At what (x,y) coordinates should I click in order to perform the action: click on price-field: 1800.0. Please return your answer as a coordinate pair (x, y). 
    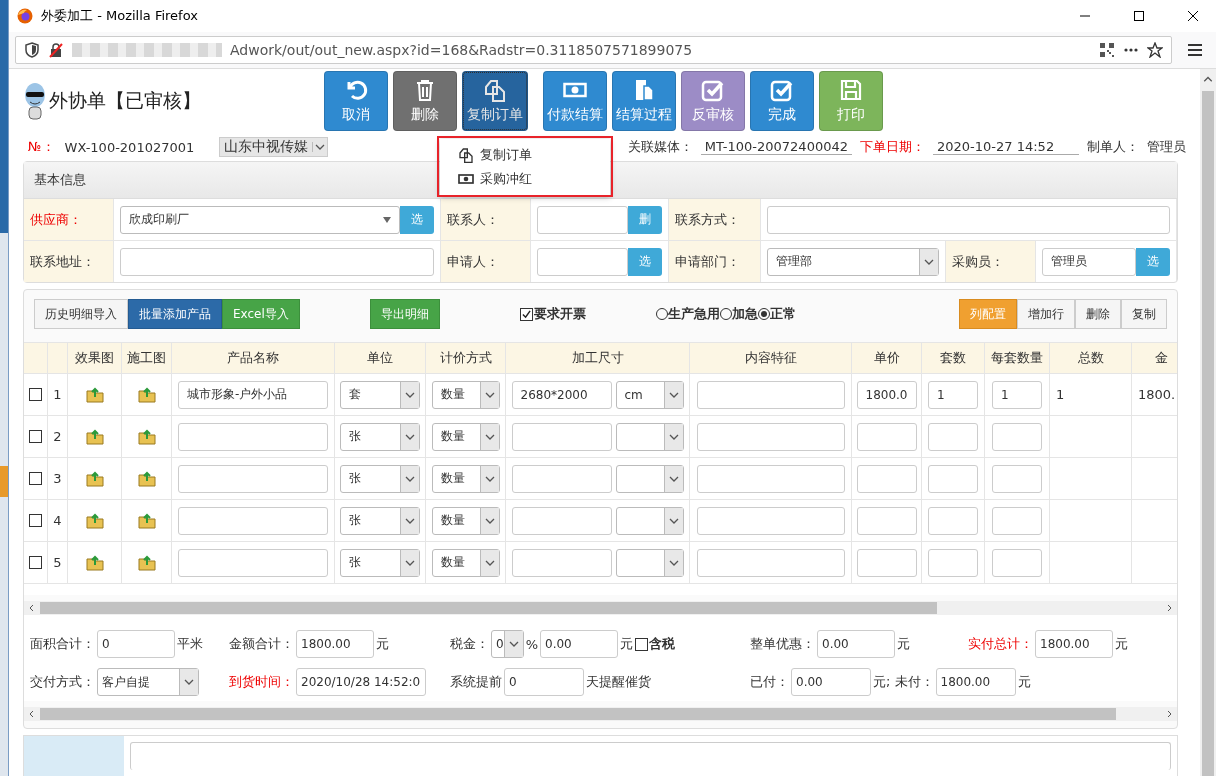
    Looking at the image, I should click on (886, 394).